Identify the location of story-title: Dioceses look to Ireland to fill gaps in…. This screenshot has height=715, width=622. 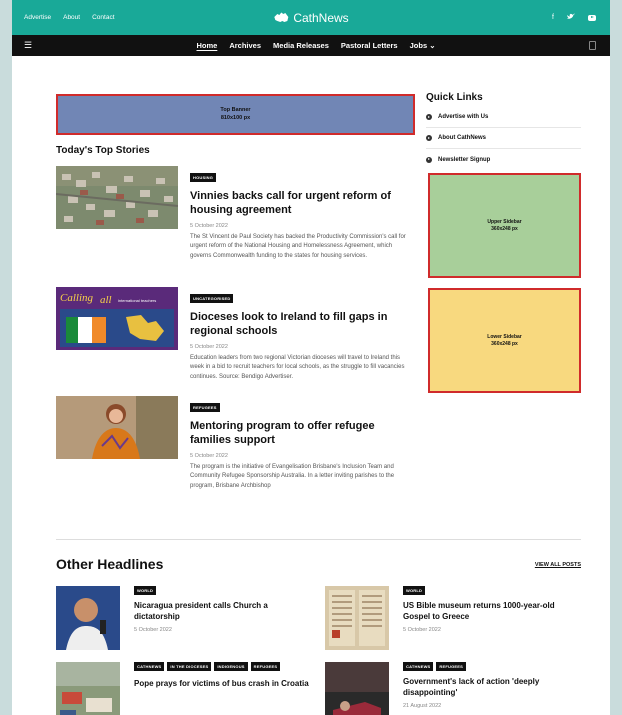
(300, 324).